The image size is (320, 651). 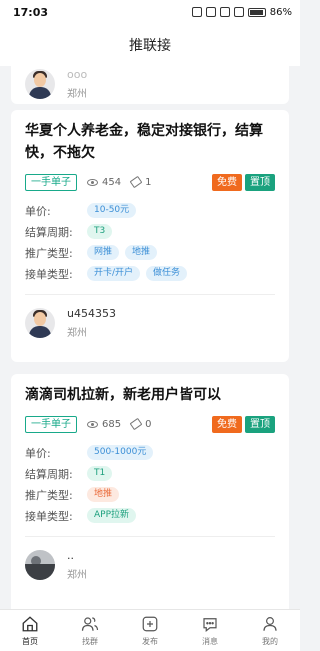 I want to click on tab-messages: 消息, so click(x=210, y=630).